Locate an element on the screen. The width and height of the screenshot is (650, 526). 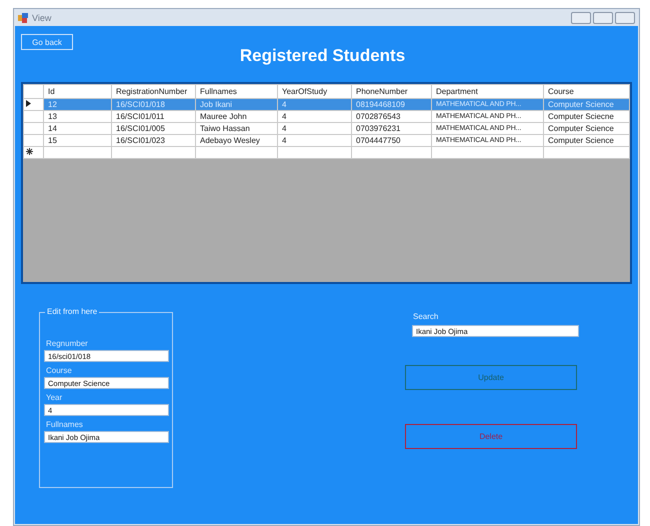
table-cell: 13 is located at coordinates (78, 116).